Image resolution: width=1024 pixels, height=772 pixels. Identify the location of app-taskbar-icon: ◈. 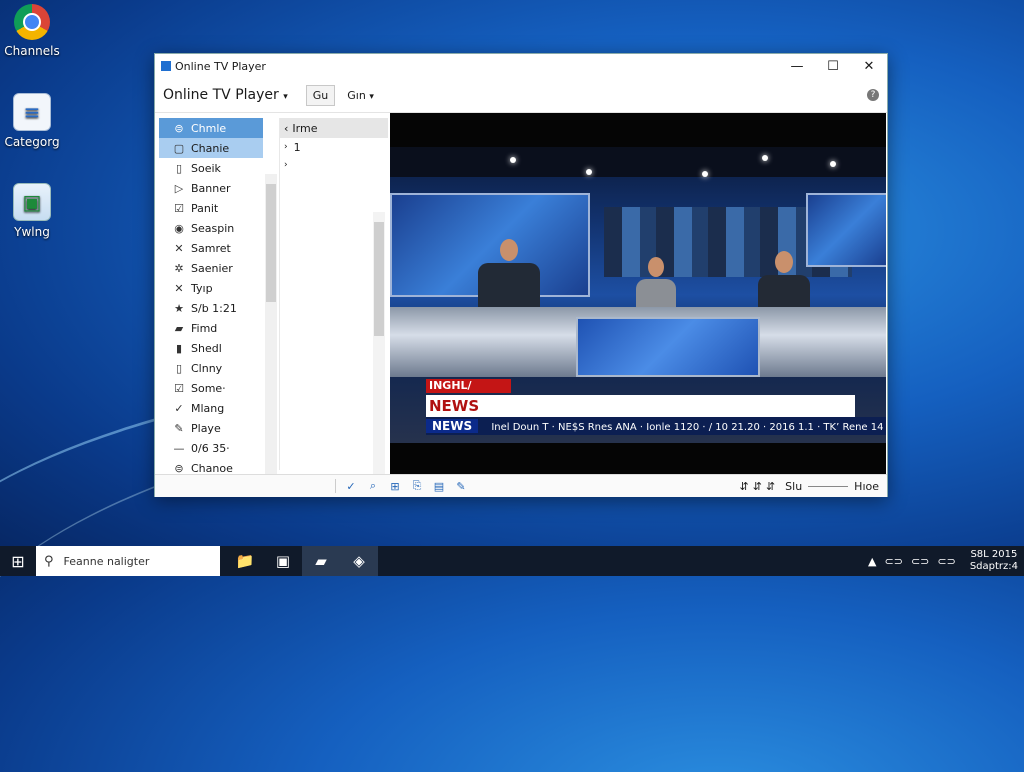
(359, 561).